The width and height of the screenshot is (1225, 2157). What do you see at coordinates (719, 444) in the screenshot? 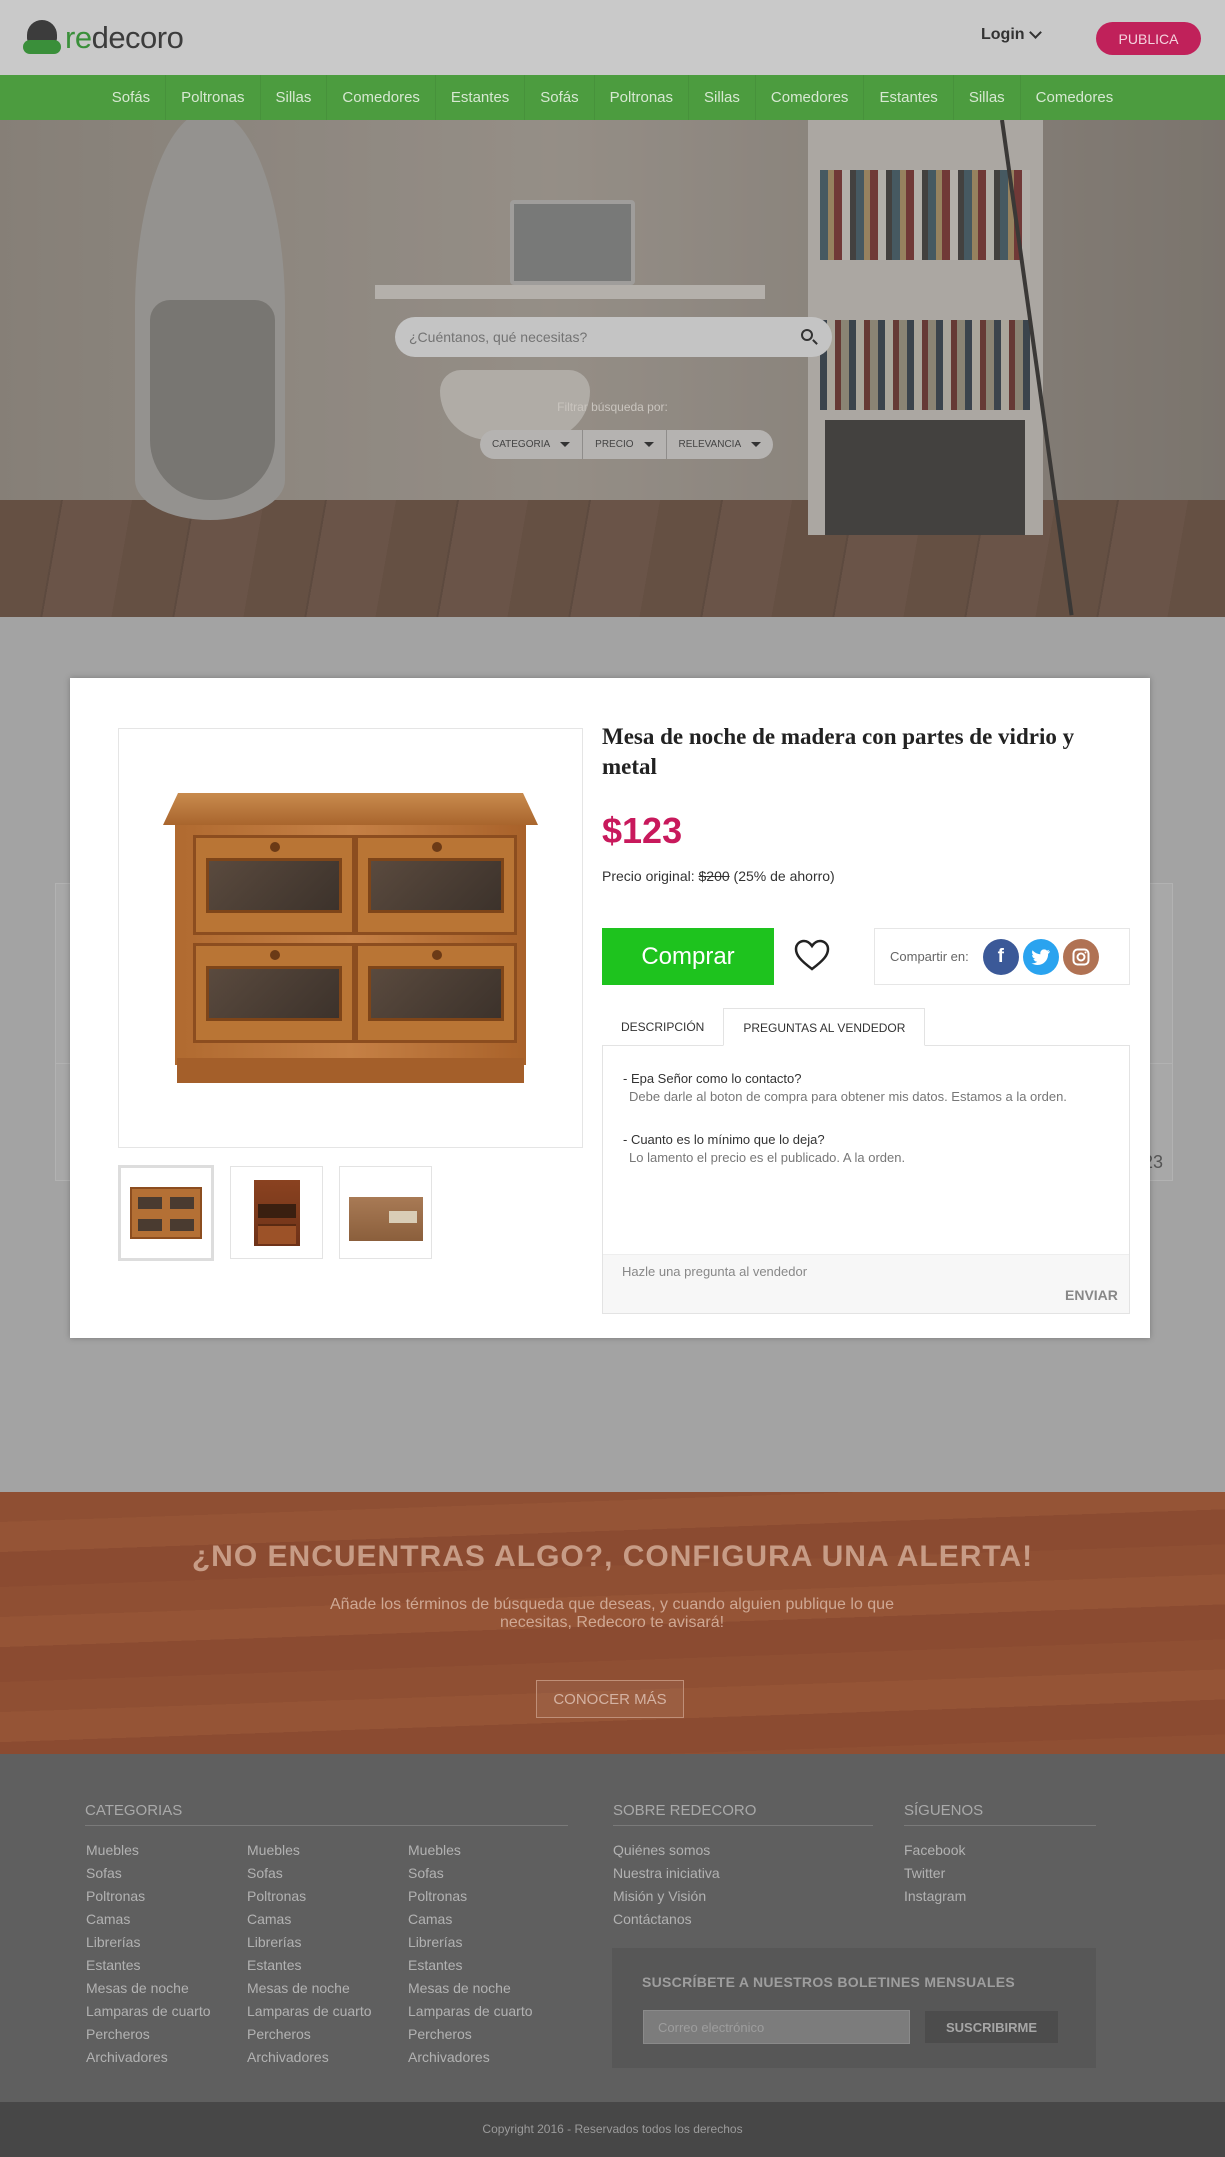
I see `filter-relevance: RELEVANCIA` at bounding box center [719, 444].